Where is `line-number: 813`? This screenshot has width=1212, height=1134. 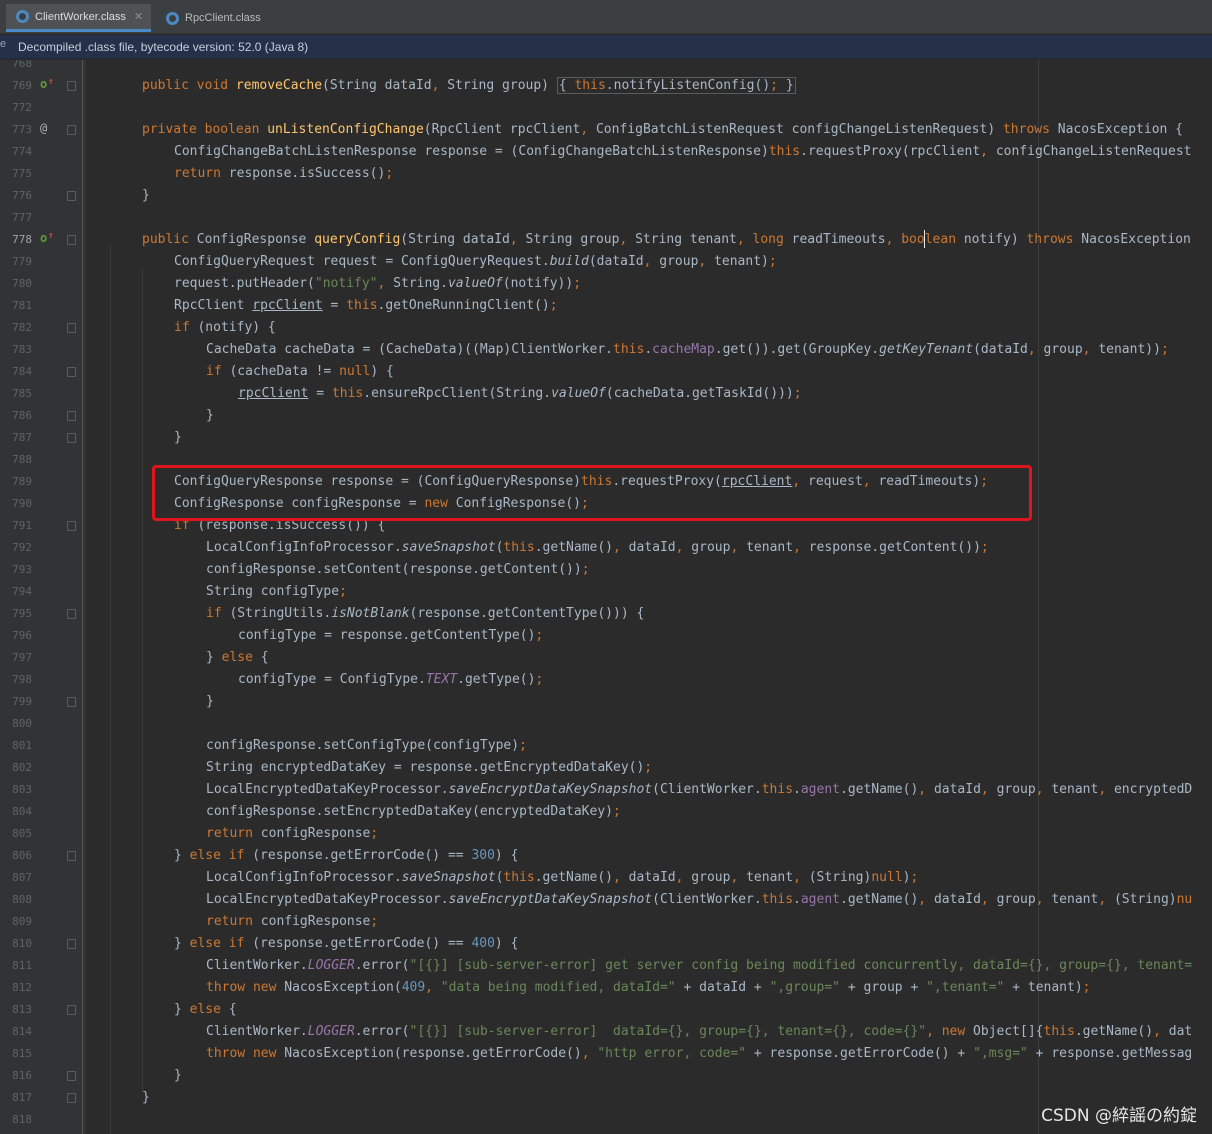 line-number: 813 is located at coordinates (22, 1009).